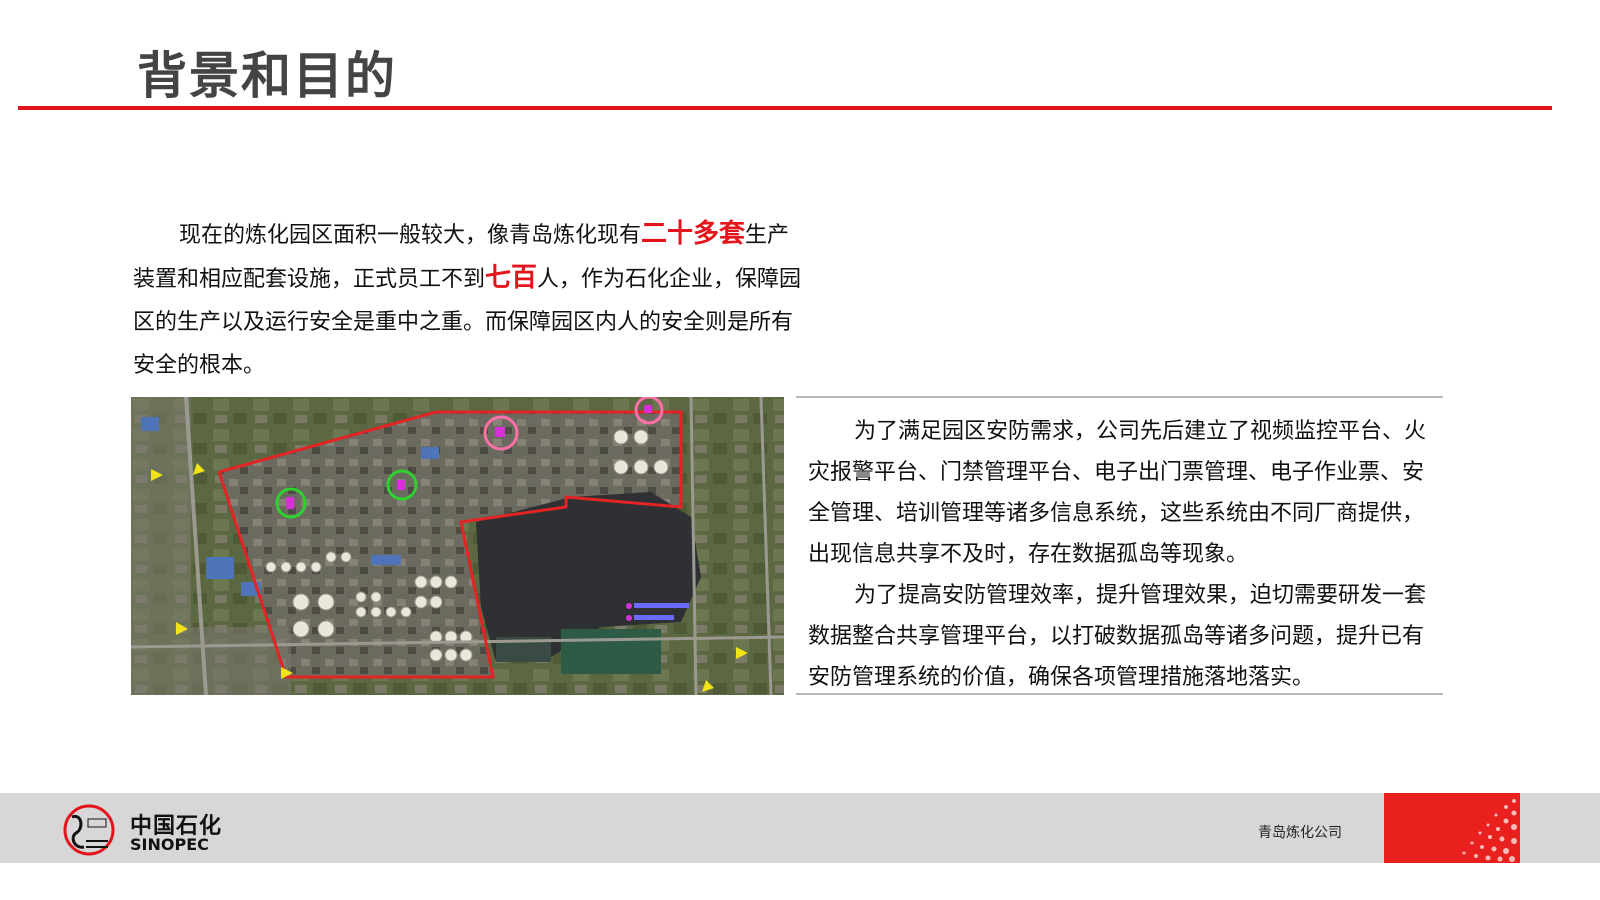 This screenshot has width=1600, height=900. Describe the element at coordinates (267, 76) in the screenshot. I see `slide-title: 背景和目的` at that location.